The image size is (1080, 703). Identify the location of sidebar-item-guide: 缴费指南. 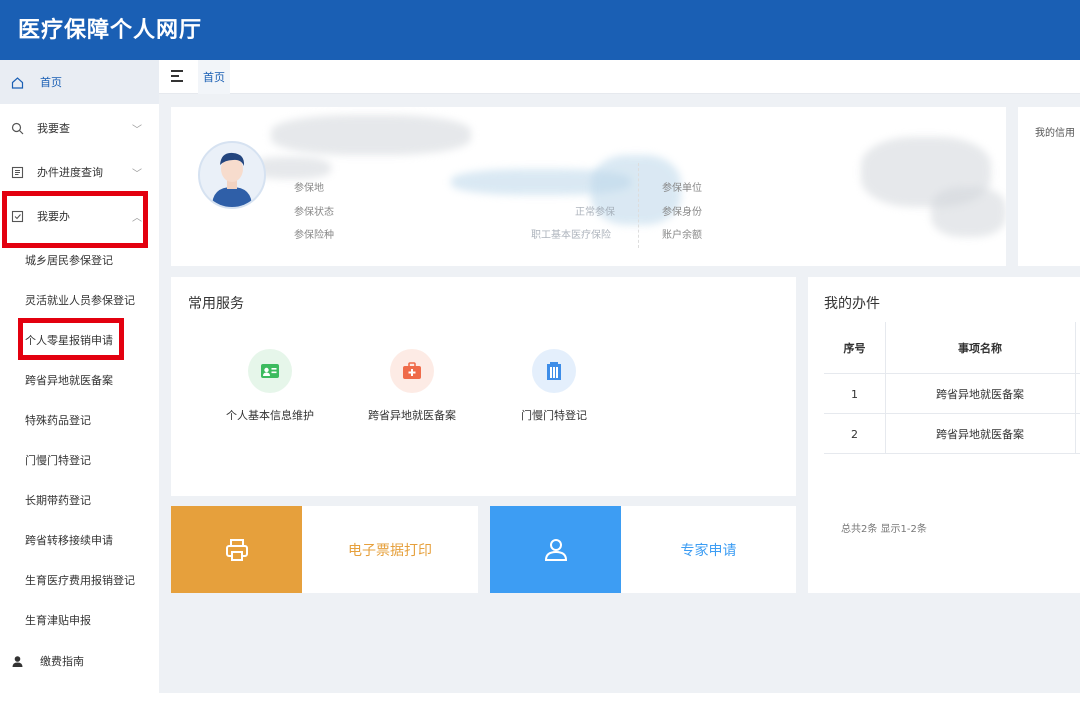
(79, 661).